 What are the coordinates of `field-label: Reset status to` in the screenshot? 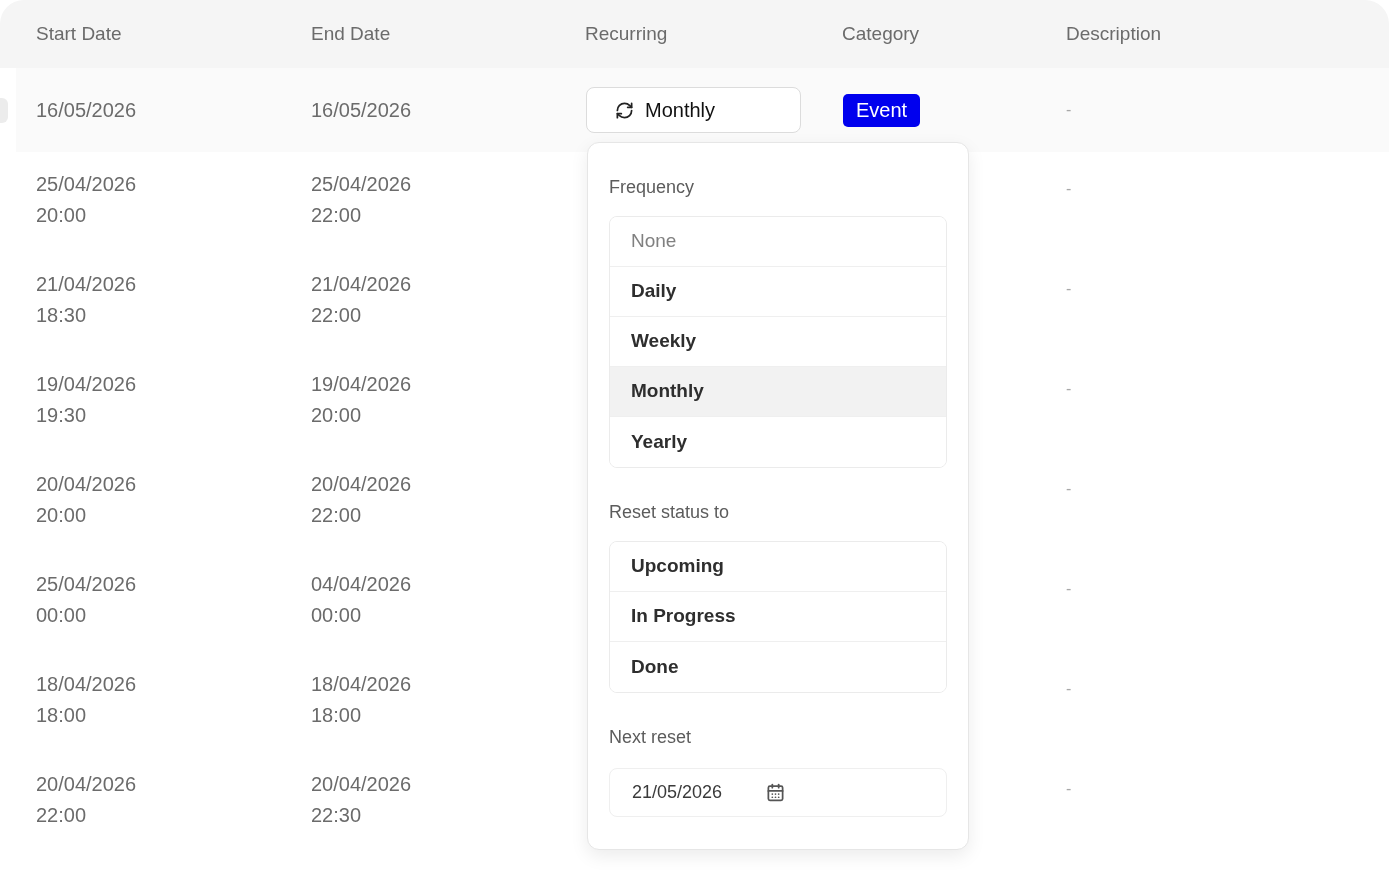 It's located at (669, 512).